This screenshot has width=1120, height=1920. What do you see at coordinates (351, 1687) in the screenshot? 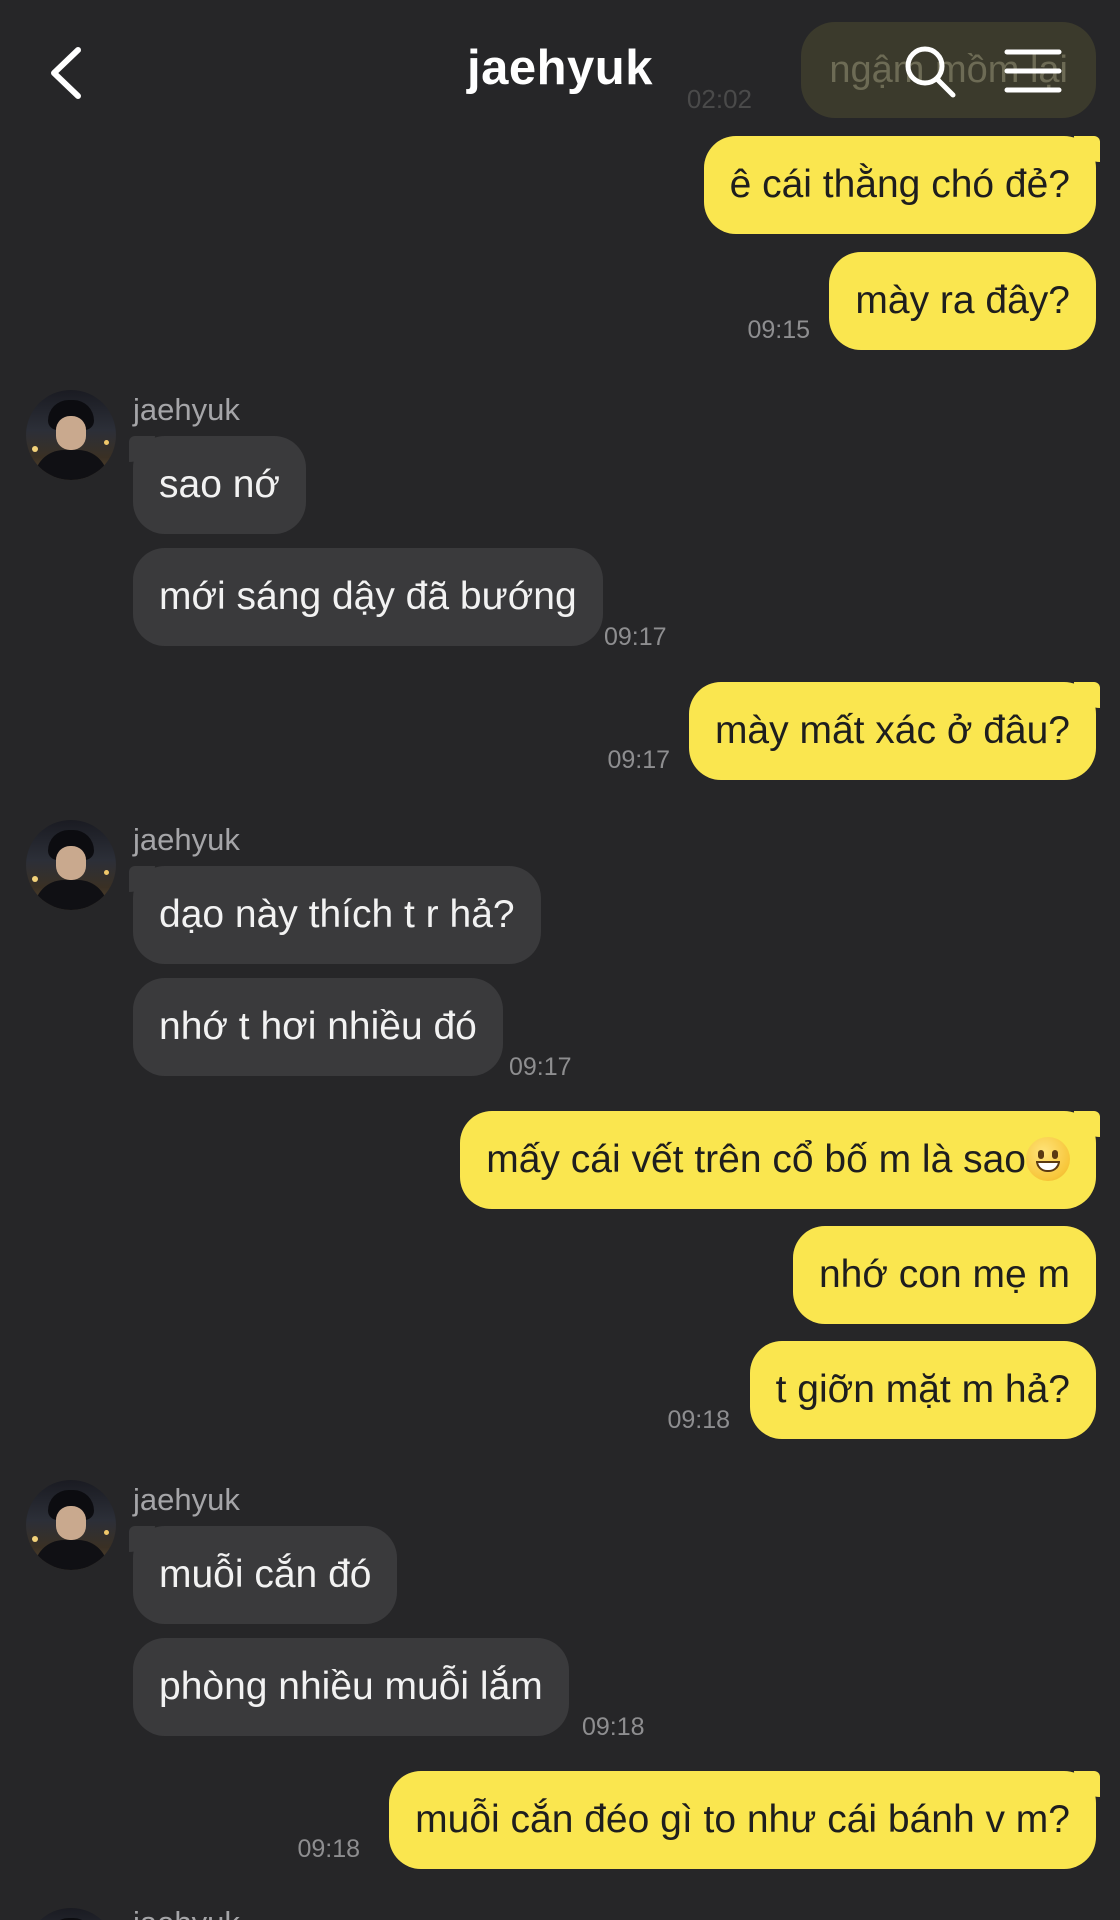
I see `their-message-bubble: phòng nhiều muỗi lắm` at bounding box center [351, 1687].